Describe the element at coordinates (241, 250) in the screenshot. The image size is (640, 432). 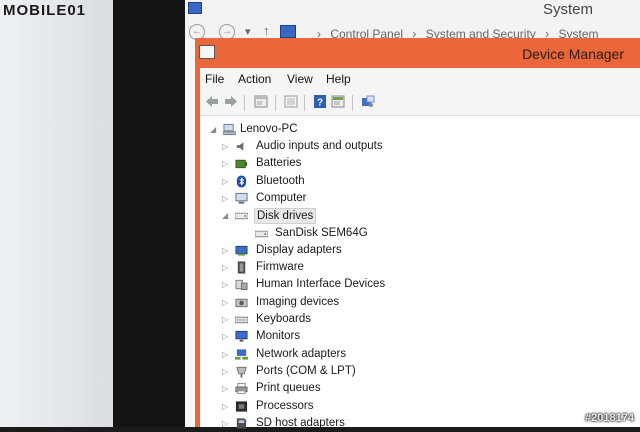
I see `display-adapter-icon` at that location.